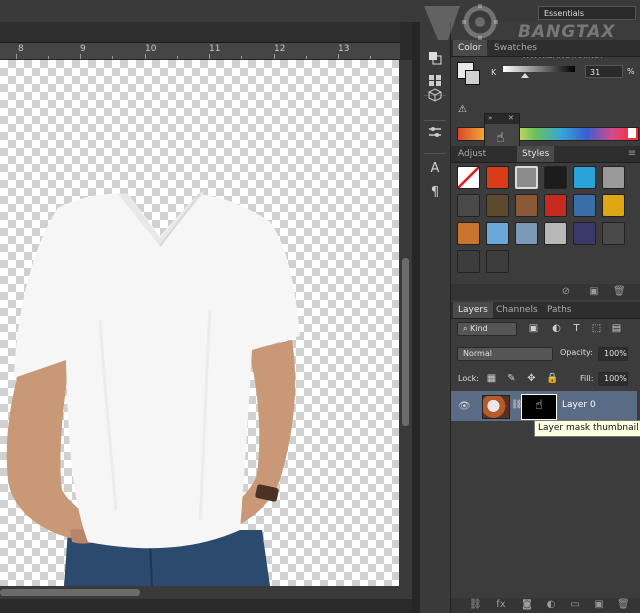 The image size is (640, 613). Describe the element at coordinates (215, 49) in the screenshot. I see `ruler-mark: 11` at that location.